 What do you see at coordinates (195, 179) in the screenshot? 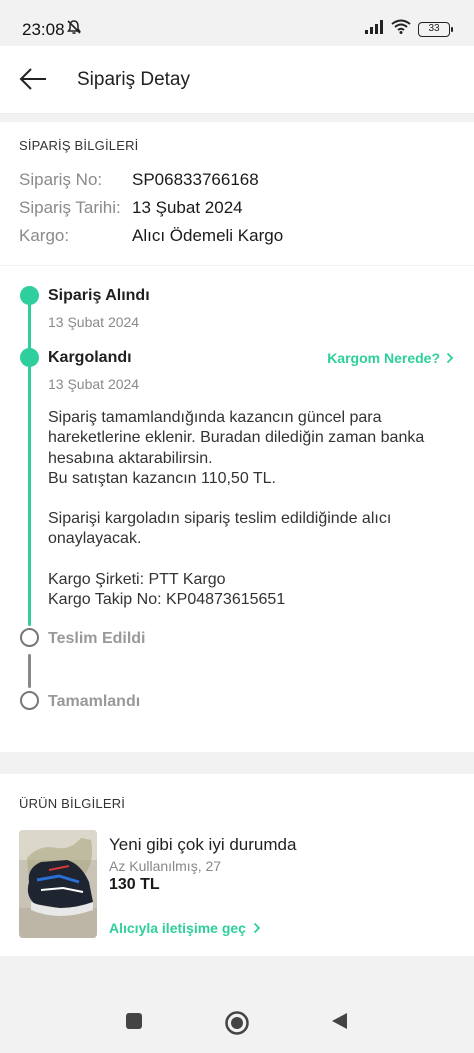
I see `order-number-value: SP06833766168` at bounding box center [195, 179].